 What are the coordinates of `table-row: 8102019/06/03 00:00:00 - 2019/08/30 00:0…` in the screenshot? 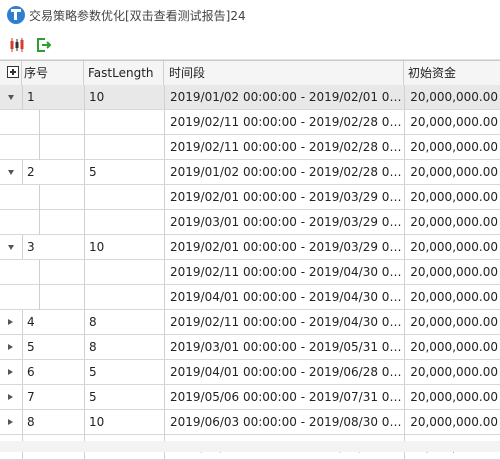 It's located at (250, 422).